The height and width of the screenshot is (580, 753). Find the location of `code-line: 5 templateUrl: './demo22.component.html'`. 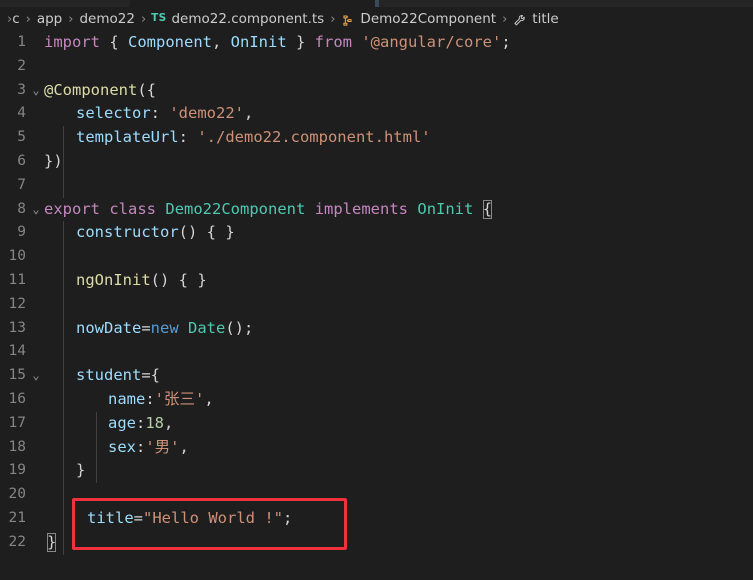

code-line: 5 templateUrl: './demo22.component.html' is located at coordinates (376, 138).